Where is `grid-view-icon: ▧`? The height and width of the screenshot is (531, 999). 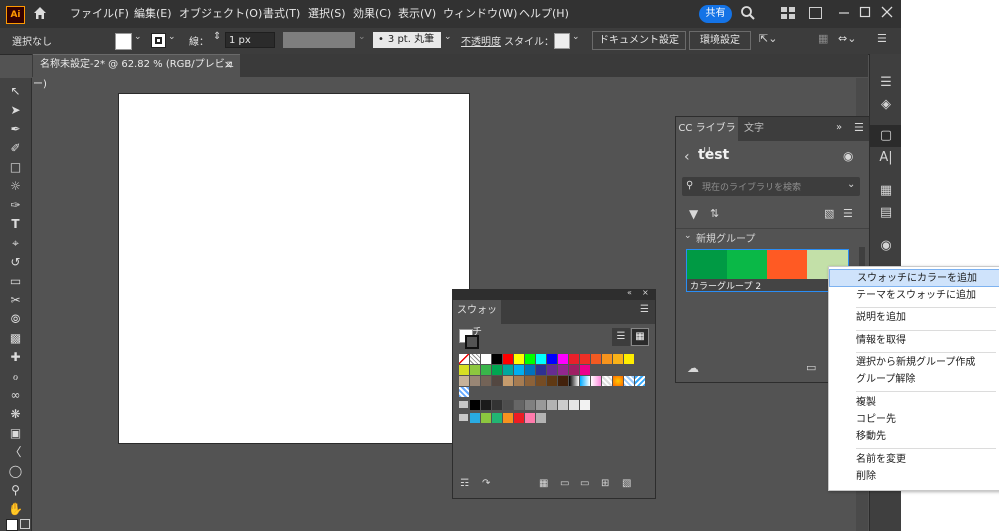
grid-view-icon: ▧ is located at coordinates (829, 213).